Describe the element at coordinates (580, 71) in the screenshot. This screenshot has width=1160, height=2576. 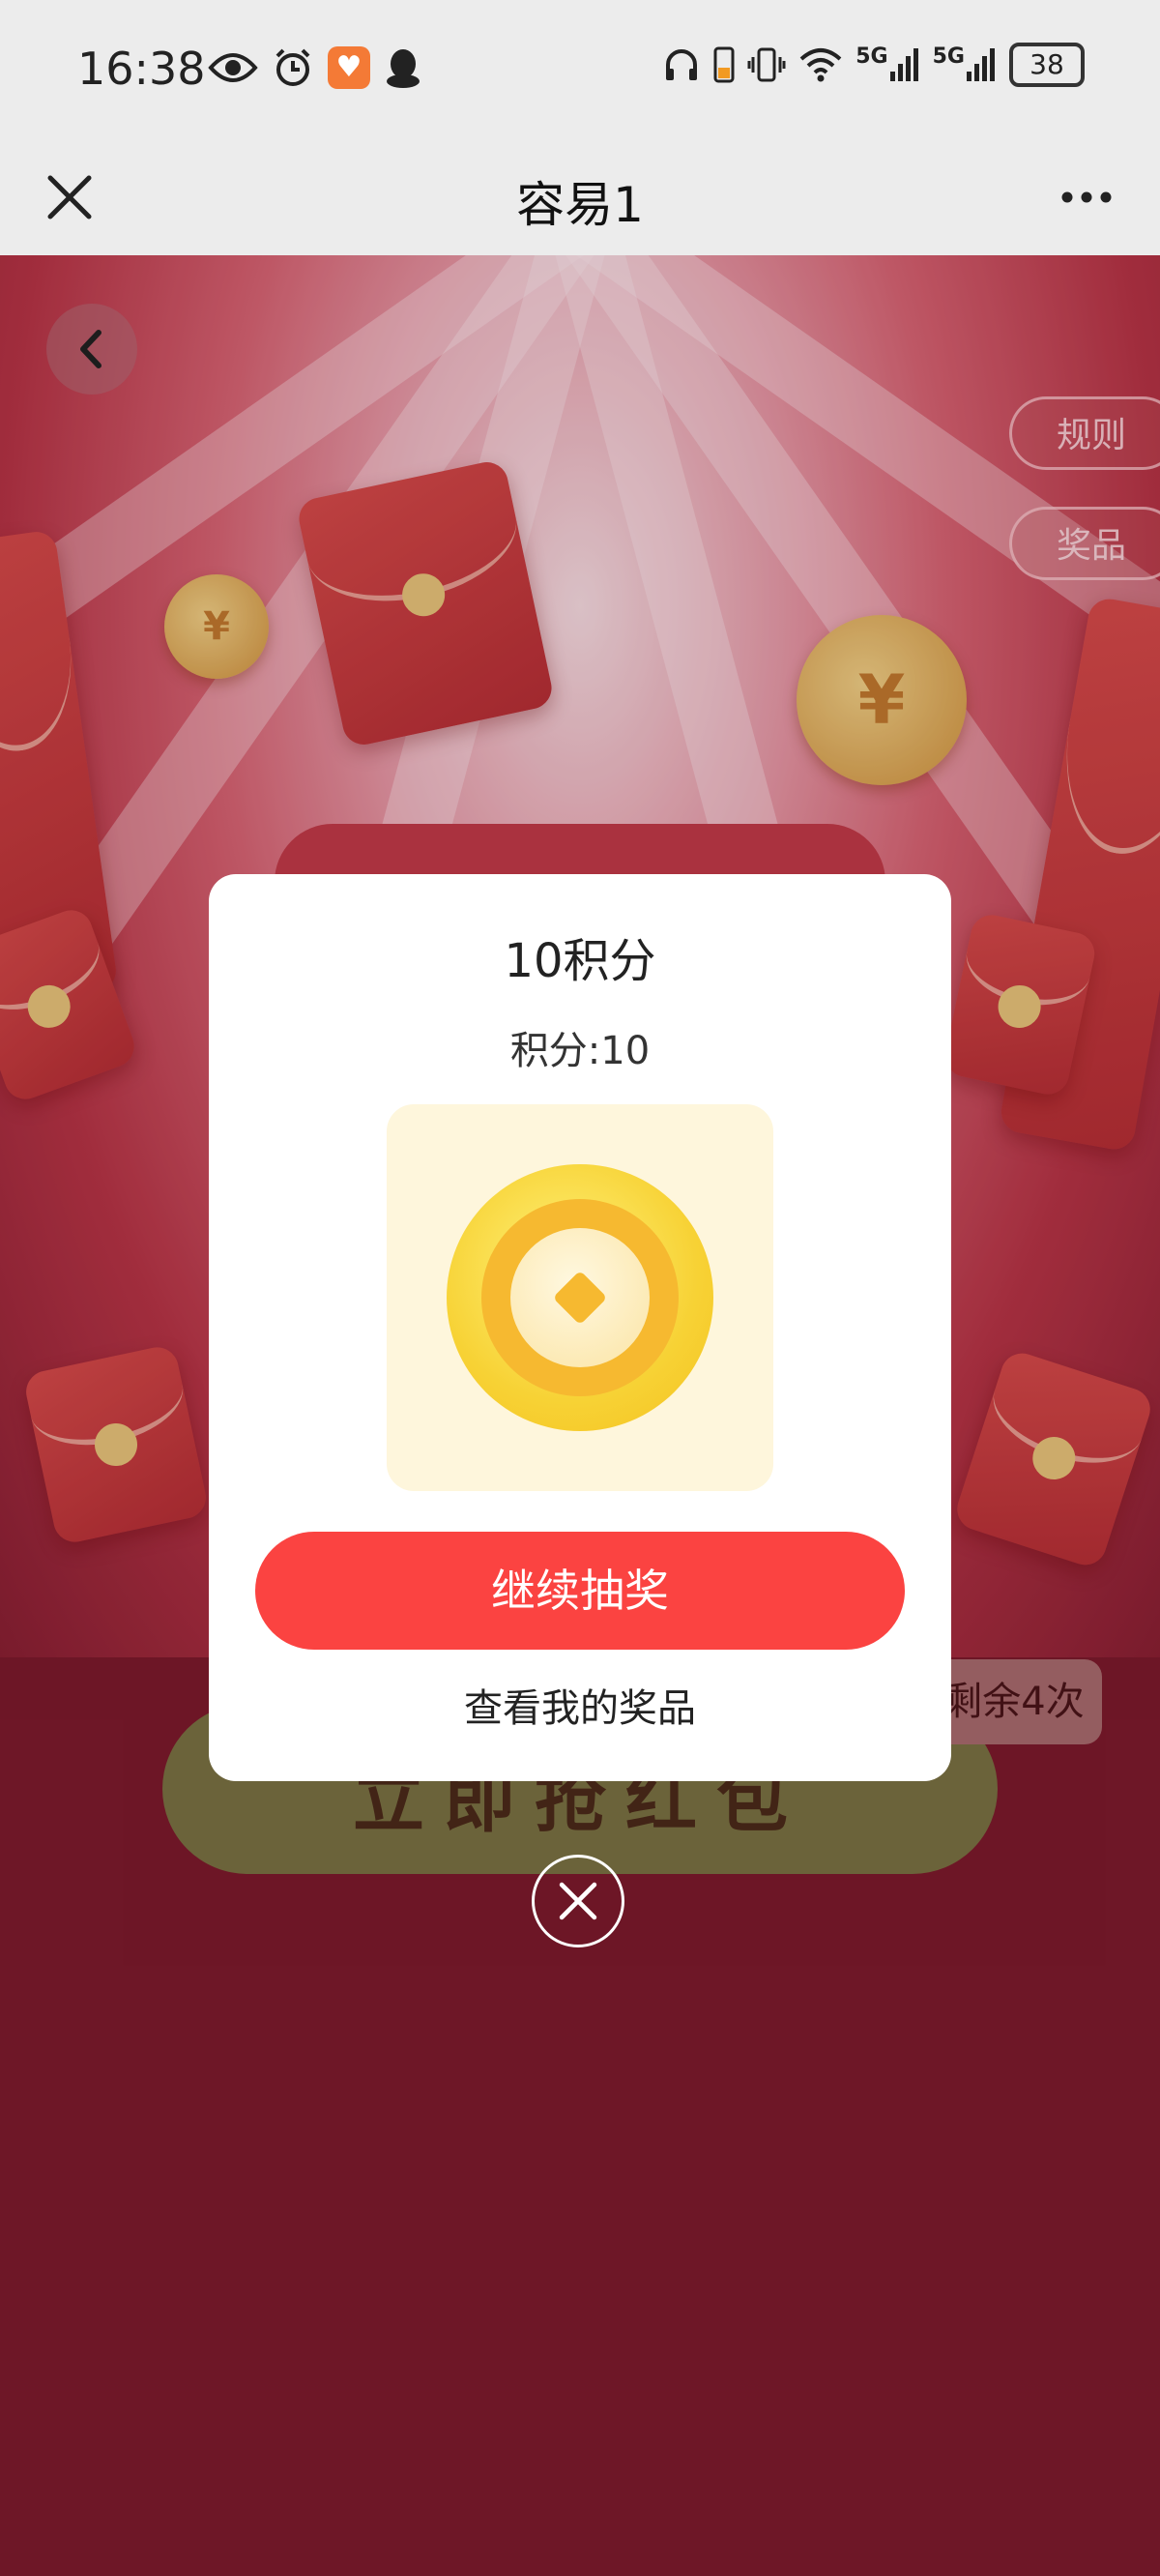
I see `status-bar: 16:38 ♥ 5G 5G 38` at that location.